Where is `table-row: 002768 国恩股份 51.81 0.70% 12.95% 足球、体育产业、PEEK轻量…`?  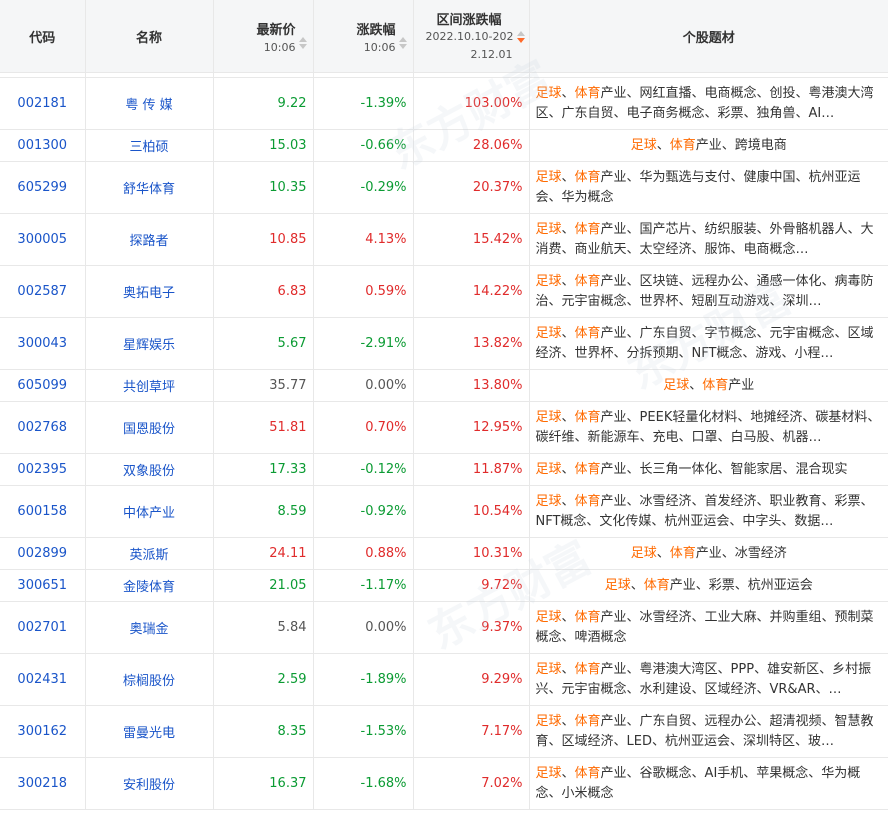 table-row: 002768 国恩股份 51.81 0.70% 12.95% 足球、体育产业、PEEK轻量… is located at coordinates (444, 427).